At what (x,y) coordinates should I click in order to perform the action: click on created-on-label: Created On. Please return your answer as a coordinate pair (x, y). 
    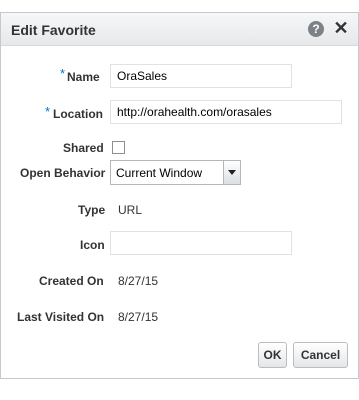
    Looking at the image, I should click on (71, 281).